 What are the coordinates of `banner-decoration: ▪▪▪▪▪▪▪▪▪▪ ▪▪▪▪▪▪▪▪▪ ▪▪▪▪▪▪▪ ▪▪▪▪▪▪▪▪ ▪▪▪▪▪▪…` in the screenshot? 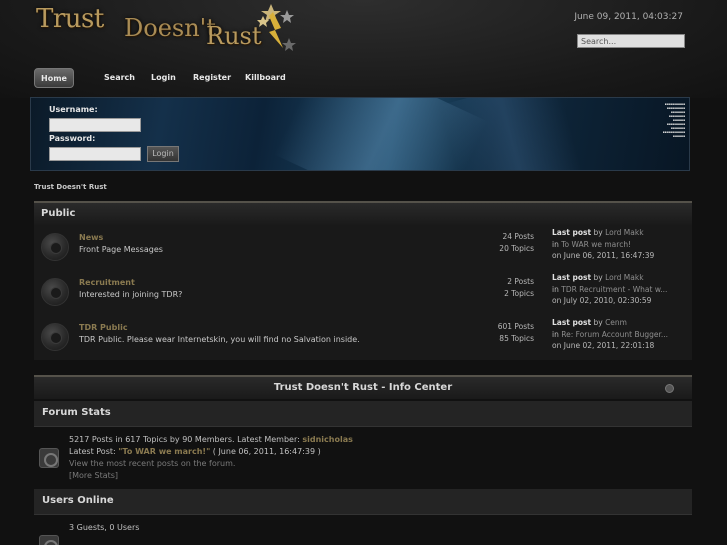 It's located at (673, 120).